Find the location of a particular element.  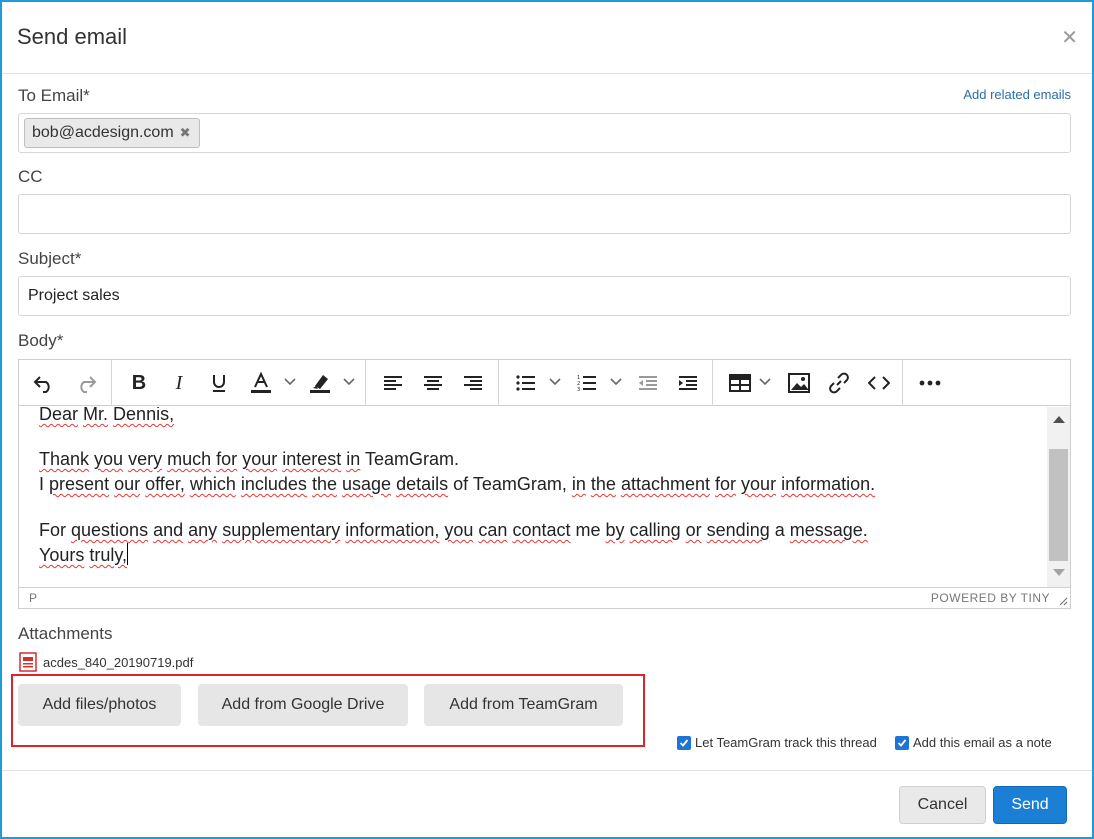

highlight-color-icon is located at coordinates (320, 383).